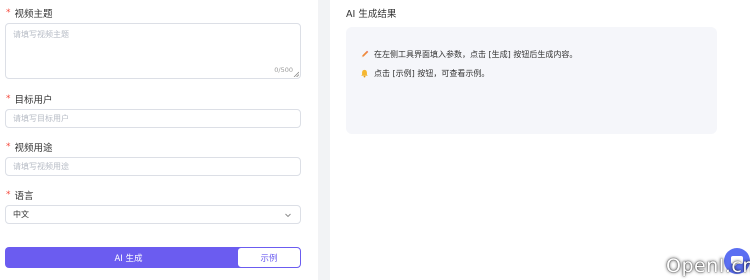 The image size is (750, 280). What do you see at coordinates (288, 215) in the screenshot?
I see `chevron-down-icon` at bounding box center [288, 215].